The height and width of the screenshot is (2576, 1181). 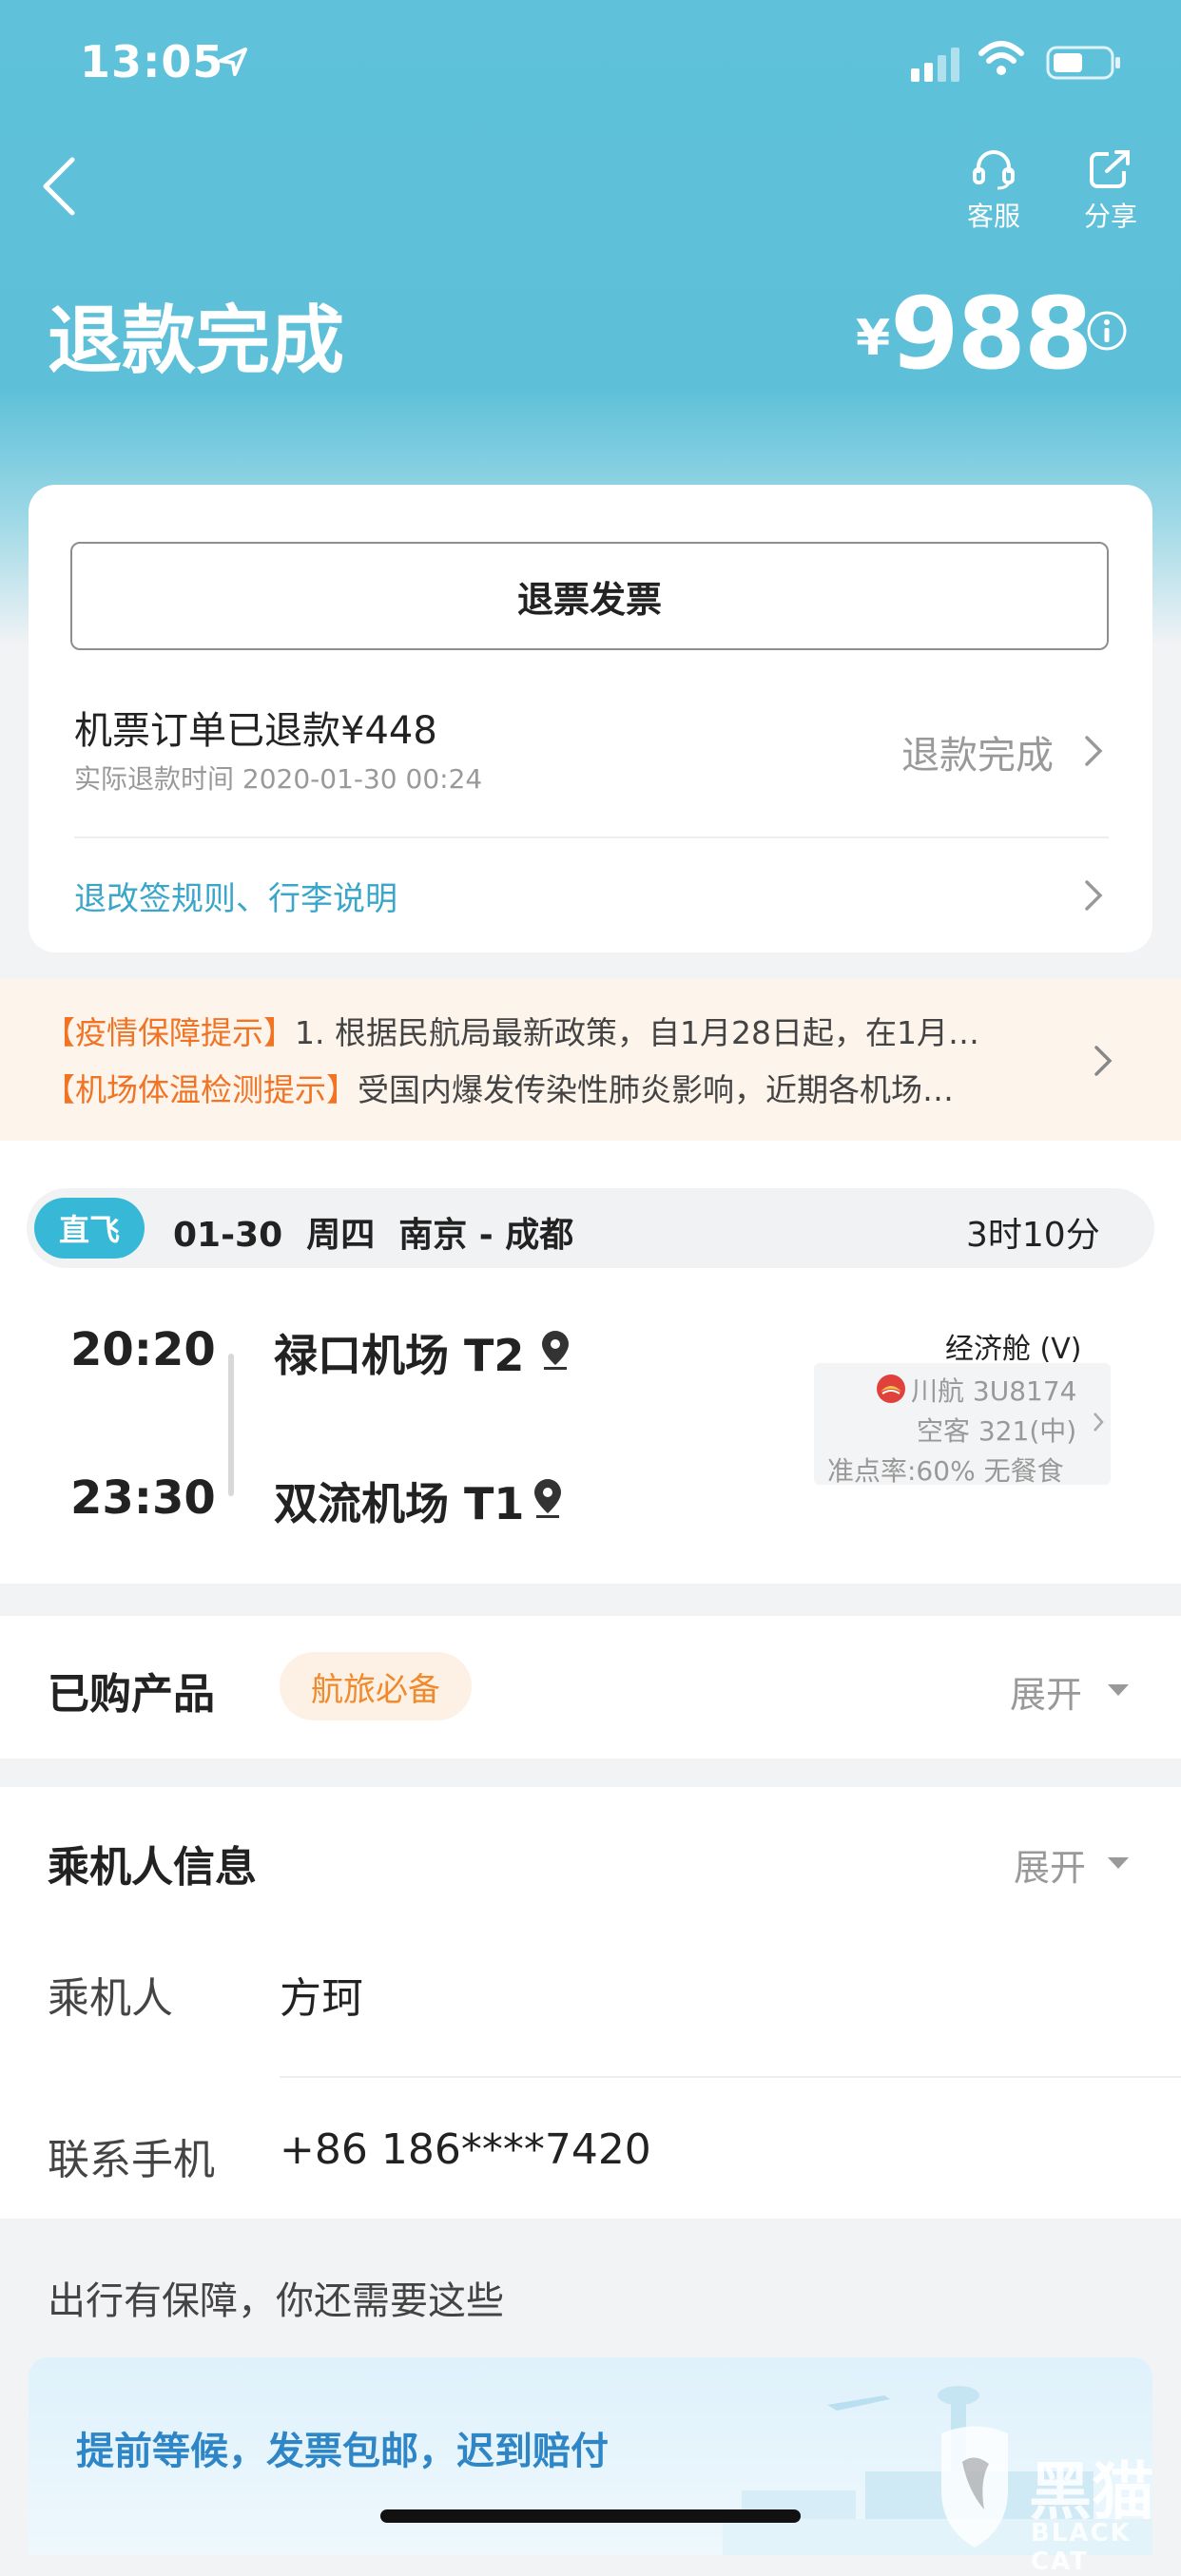 What do you see at coordinates (1107, 331) in the screenshot?
I see `info-icon` at bounding box center [1107, 331].